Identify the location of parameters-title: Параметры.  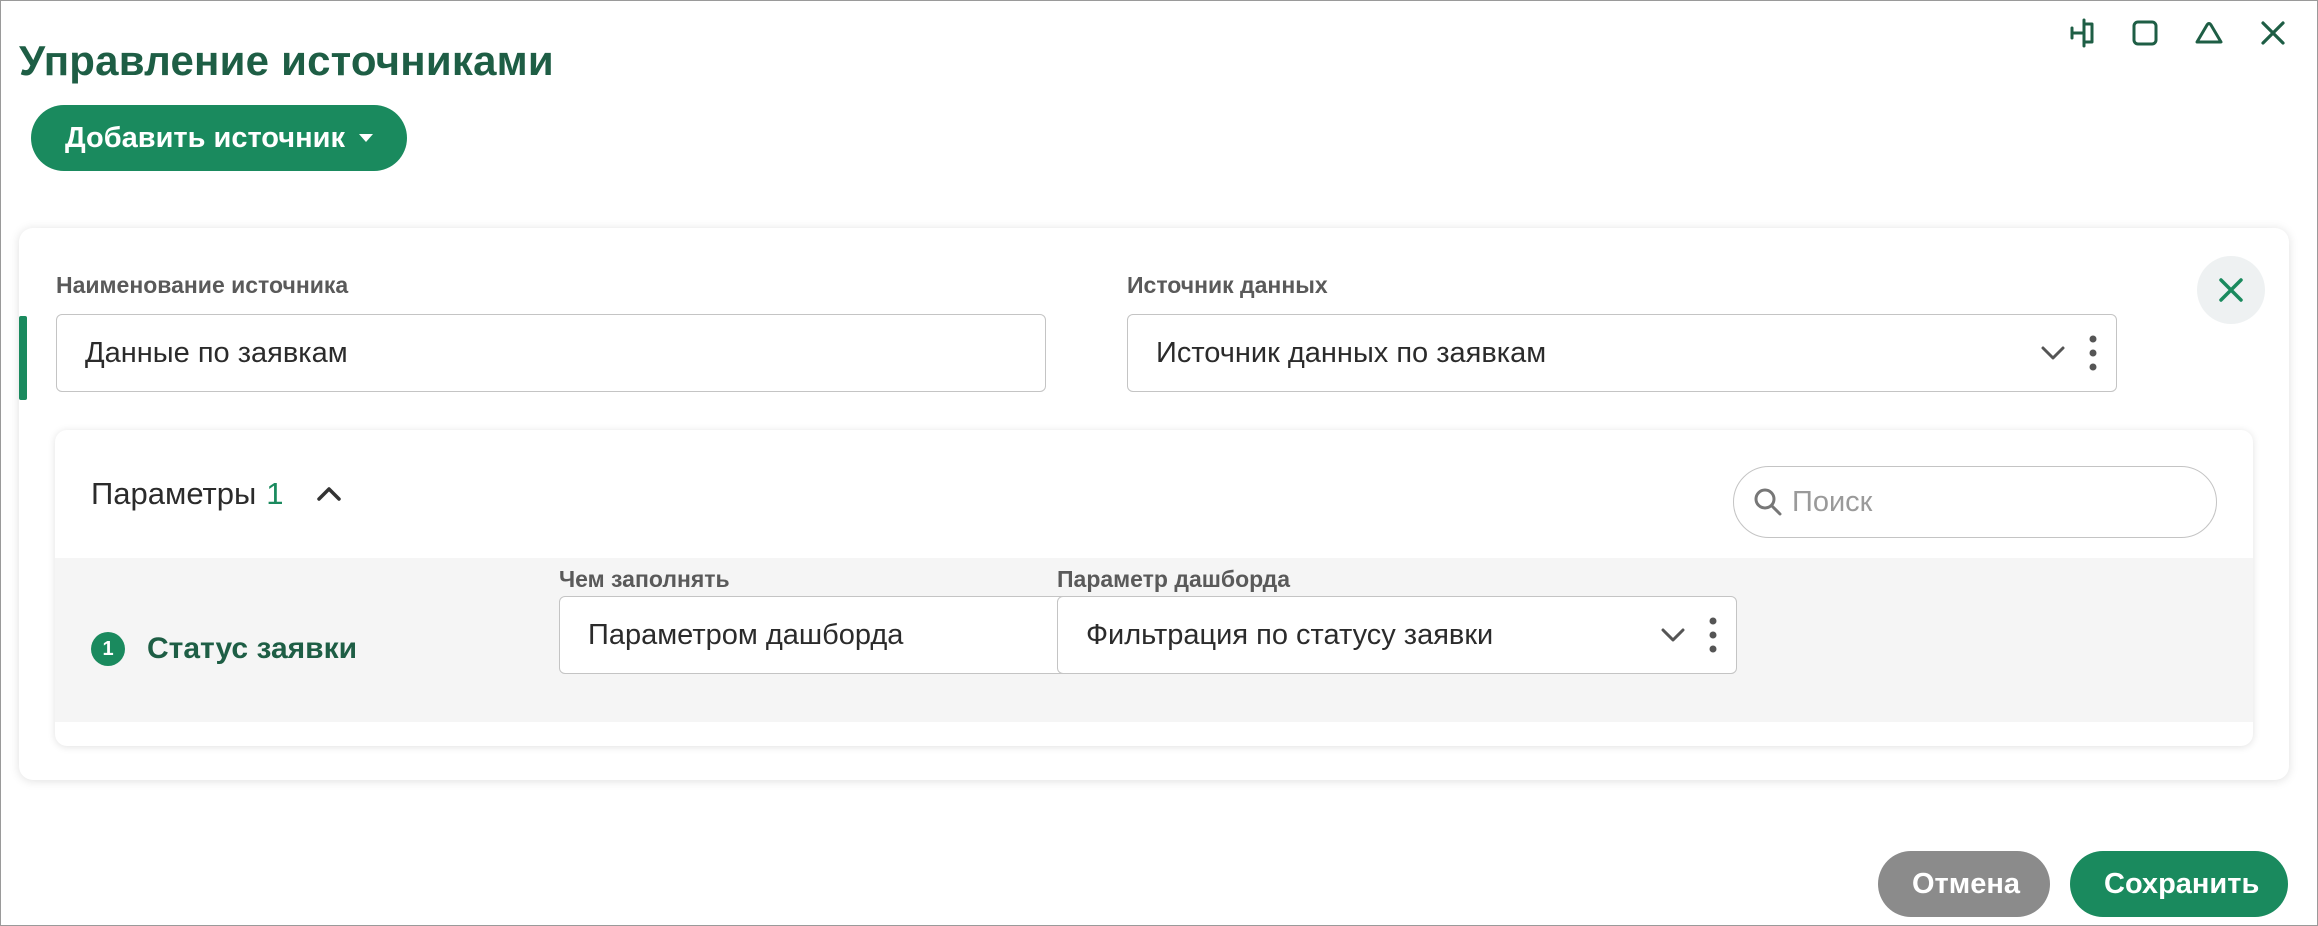
(174, 493).